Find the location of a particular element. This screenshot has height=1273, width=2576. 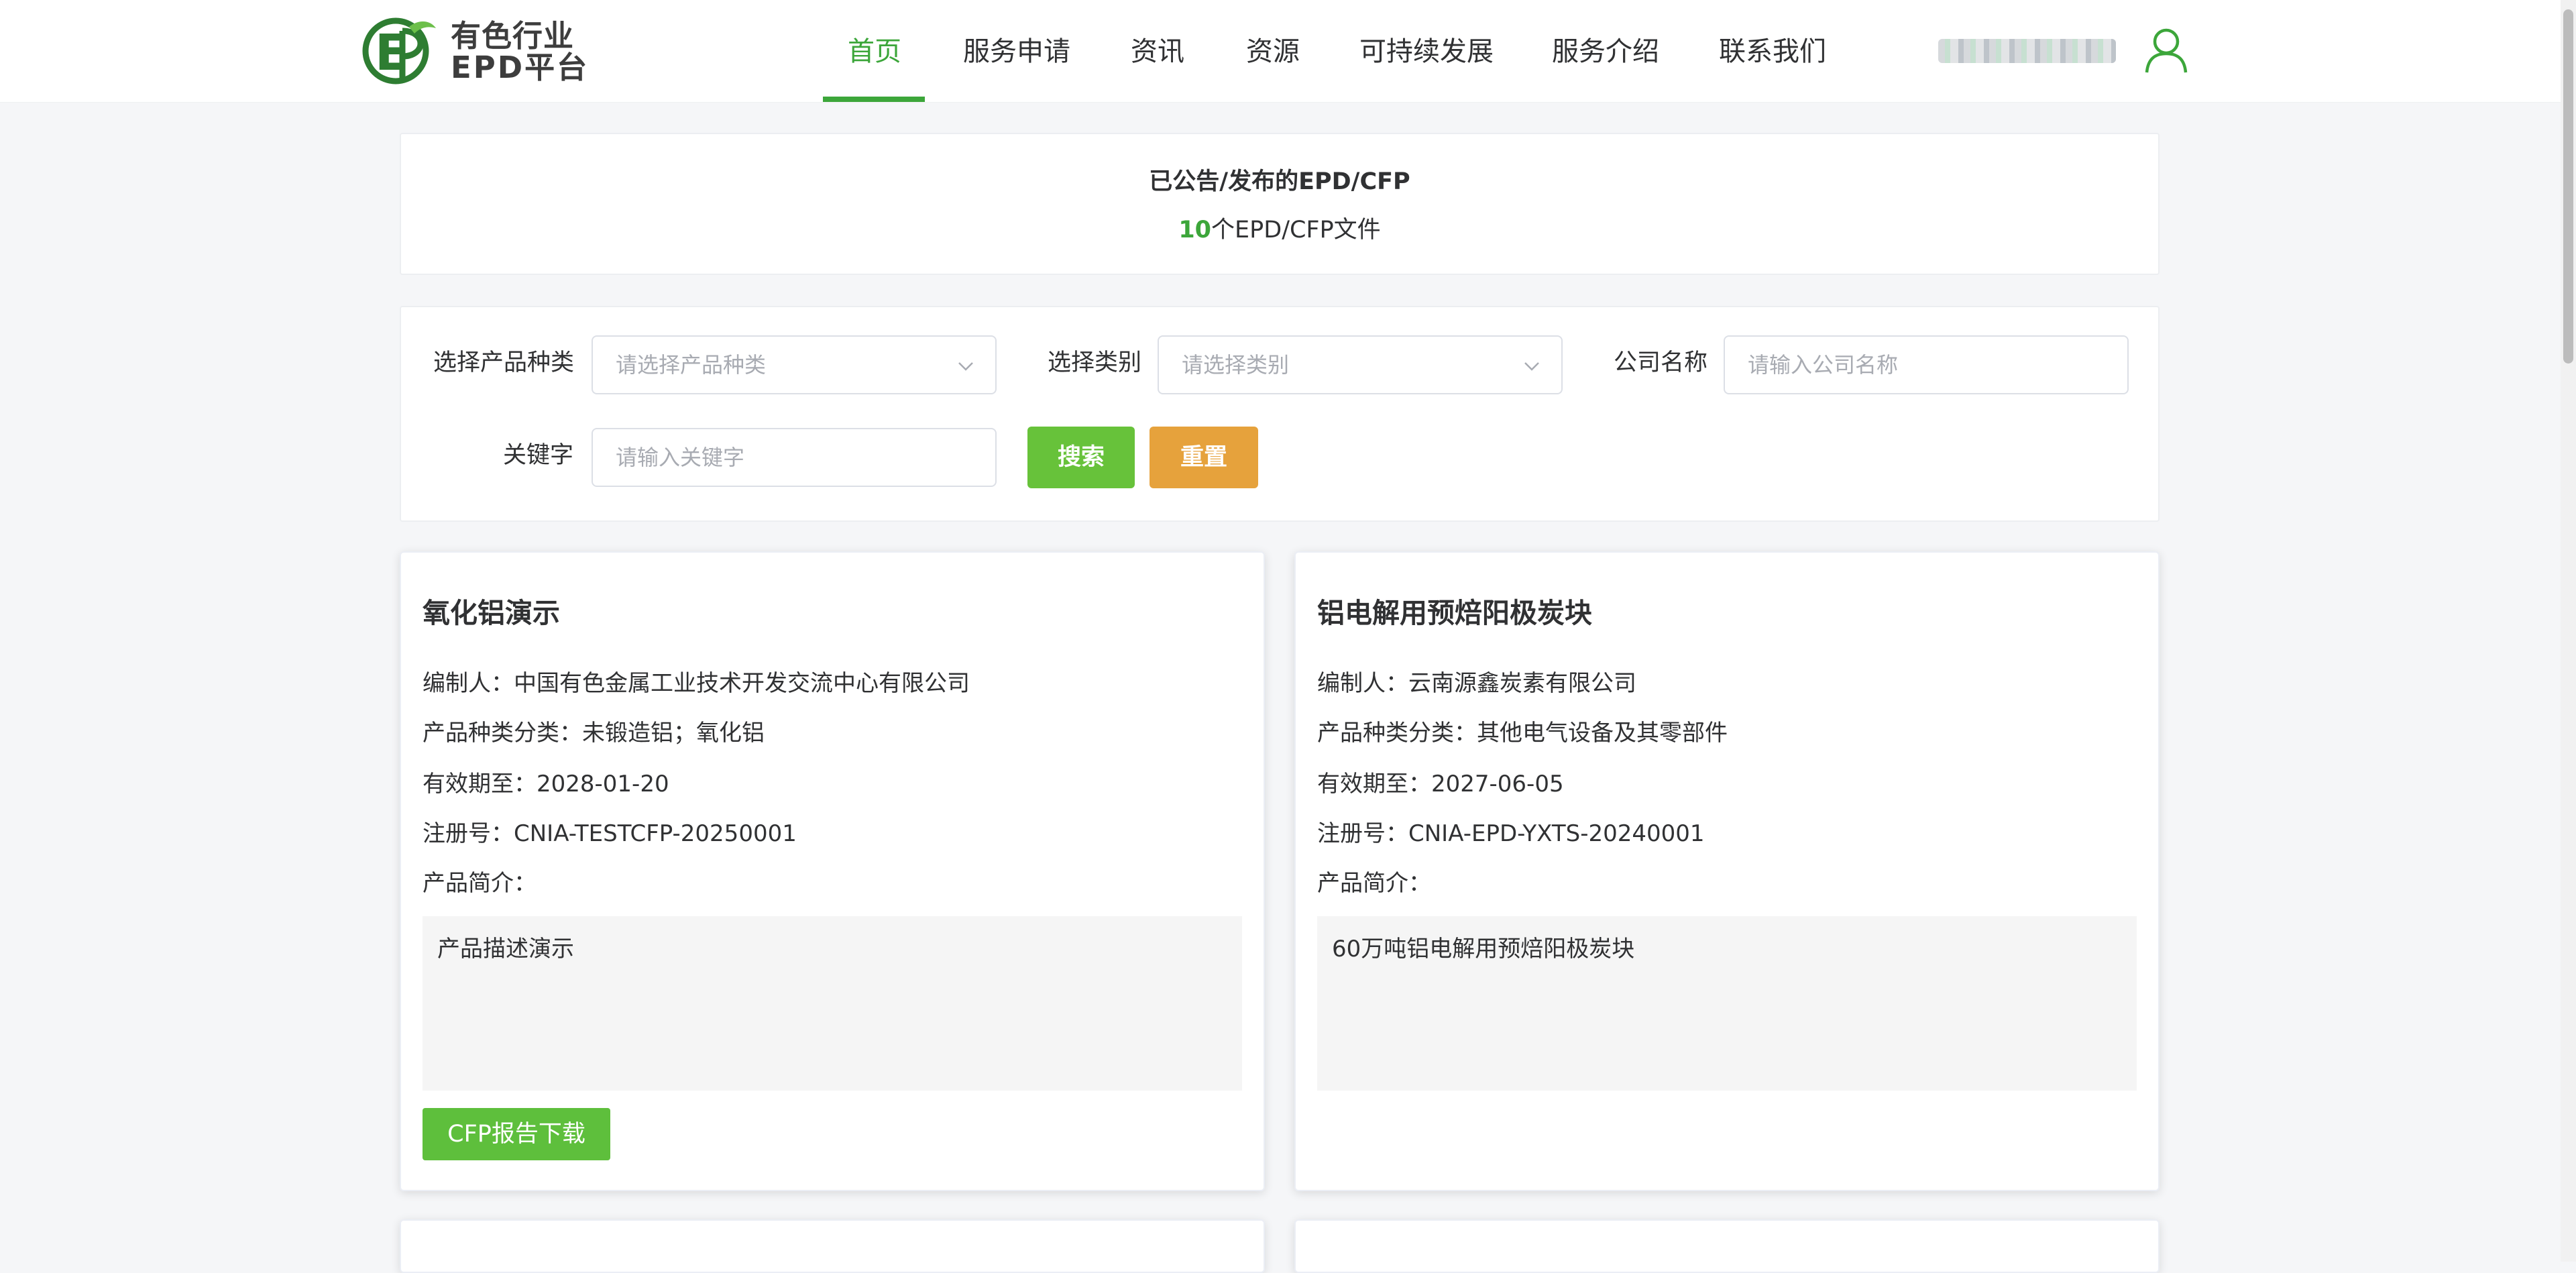

category-placeholder: 请选择类别 is located at coordinates (1236, 365).